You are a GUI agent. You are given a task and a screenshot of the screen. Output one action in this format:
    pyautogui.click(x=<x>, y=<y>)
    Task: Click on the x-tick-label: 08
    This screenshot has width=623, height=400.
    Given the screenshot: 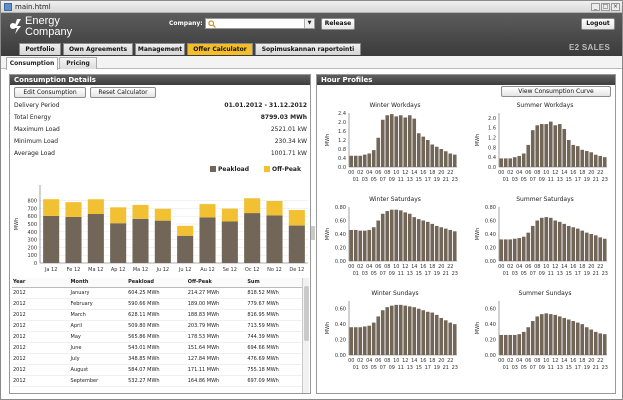 What is the action you would take?
    pyautogui.click(x=387, y=267)
    